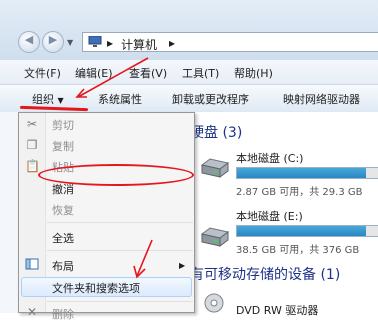 The image size is (378, 322). I want to click on layout-icon, so click(32, 264).